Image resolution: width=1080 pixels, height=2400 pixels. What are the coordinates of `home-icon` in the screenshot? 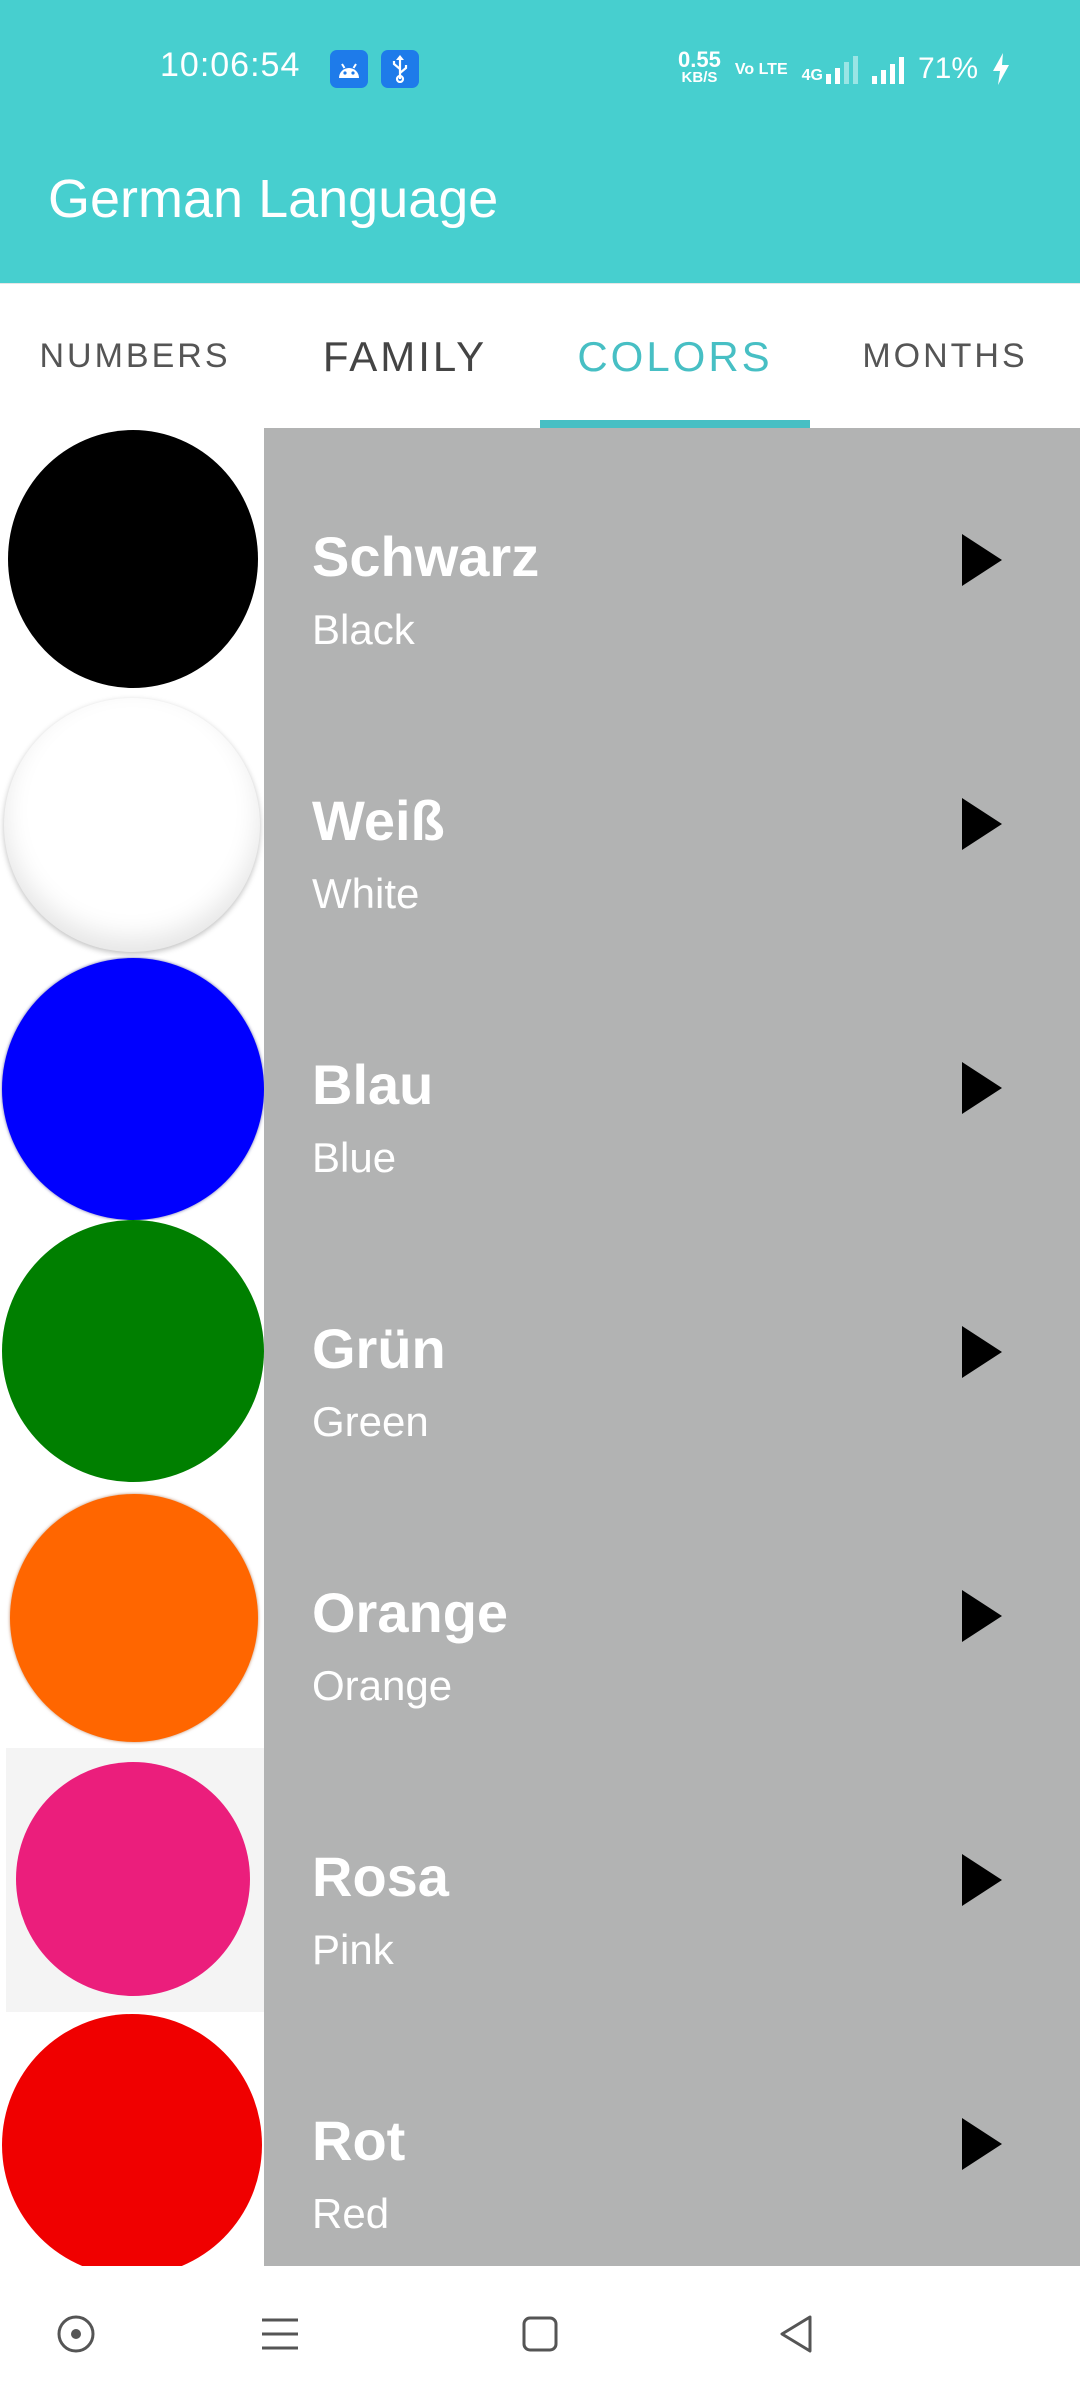 It's located at (540, 2334).